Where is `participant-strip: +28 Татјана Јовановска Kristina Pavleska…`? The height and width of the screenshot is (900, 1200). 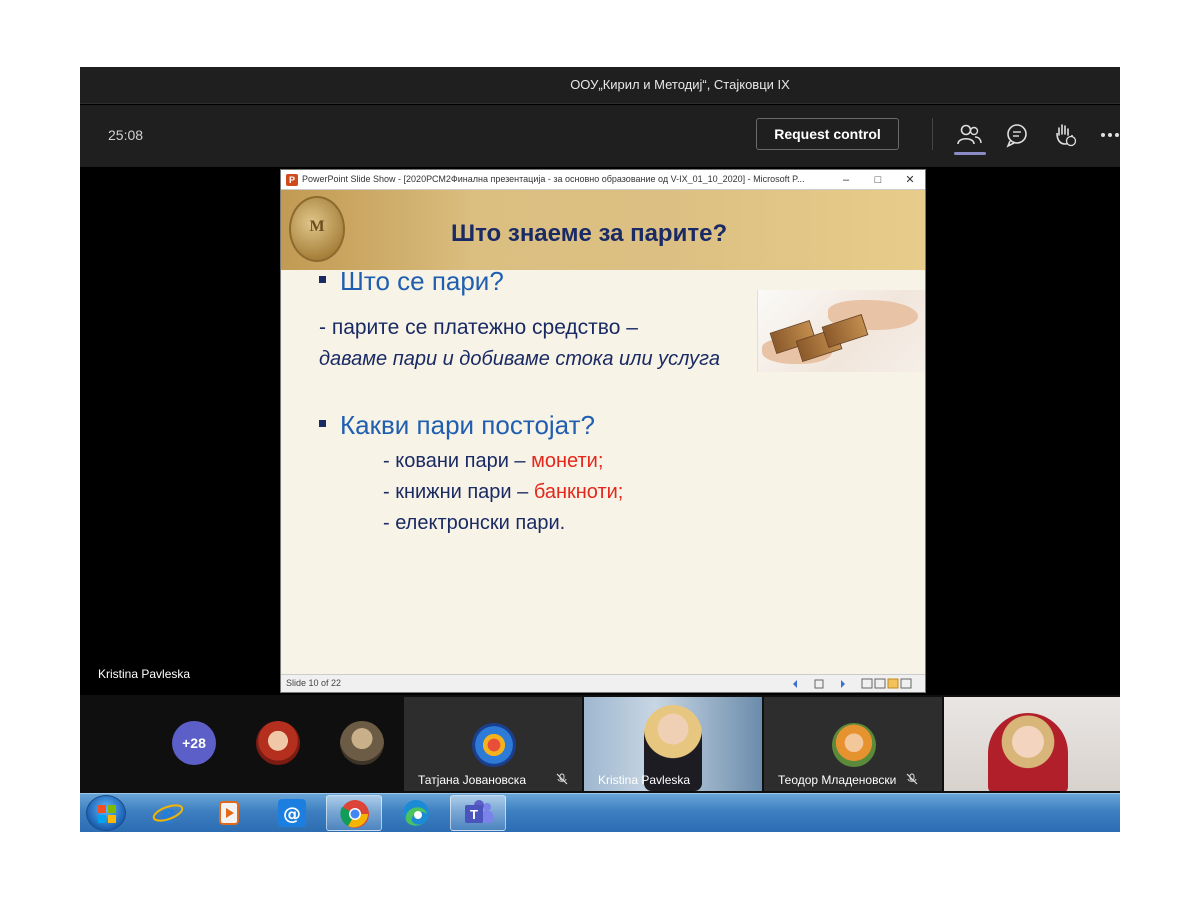 participant-strip: +28 Татјана Јовановска Kristina Pavleska… is located at coordinates (600, 744).